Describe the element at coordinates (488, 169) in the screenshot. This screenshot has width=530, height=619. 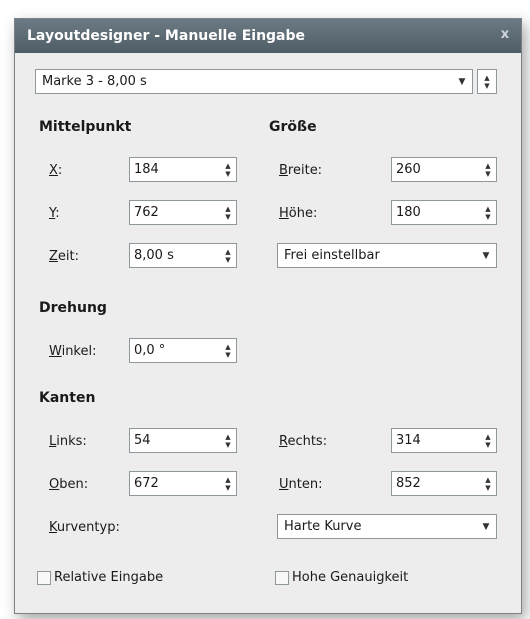
I see `breite-spinner: ▲ ▼` at that location.